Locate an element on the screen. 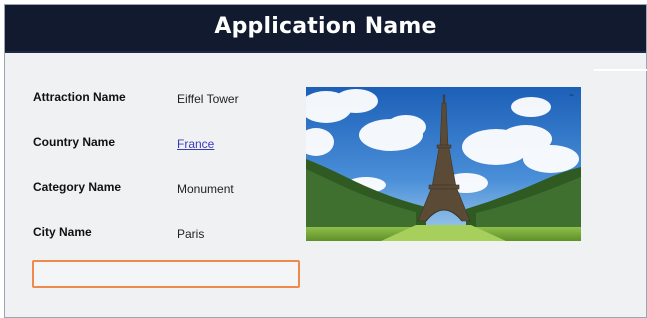 This screenshot has width=647, height=318. decorative-divider is located at coordinates (620, 70).